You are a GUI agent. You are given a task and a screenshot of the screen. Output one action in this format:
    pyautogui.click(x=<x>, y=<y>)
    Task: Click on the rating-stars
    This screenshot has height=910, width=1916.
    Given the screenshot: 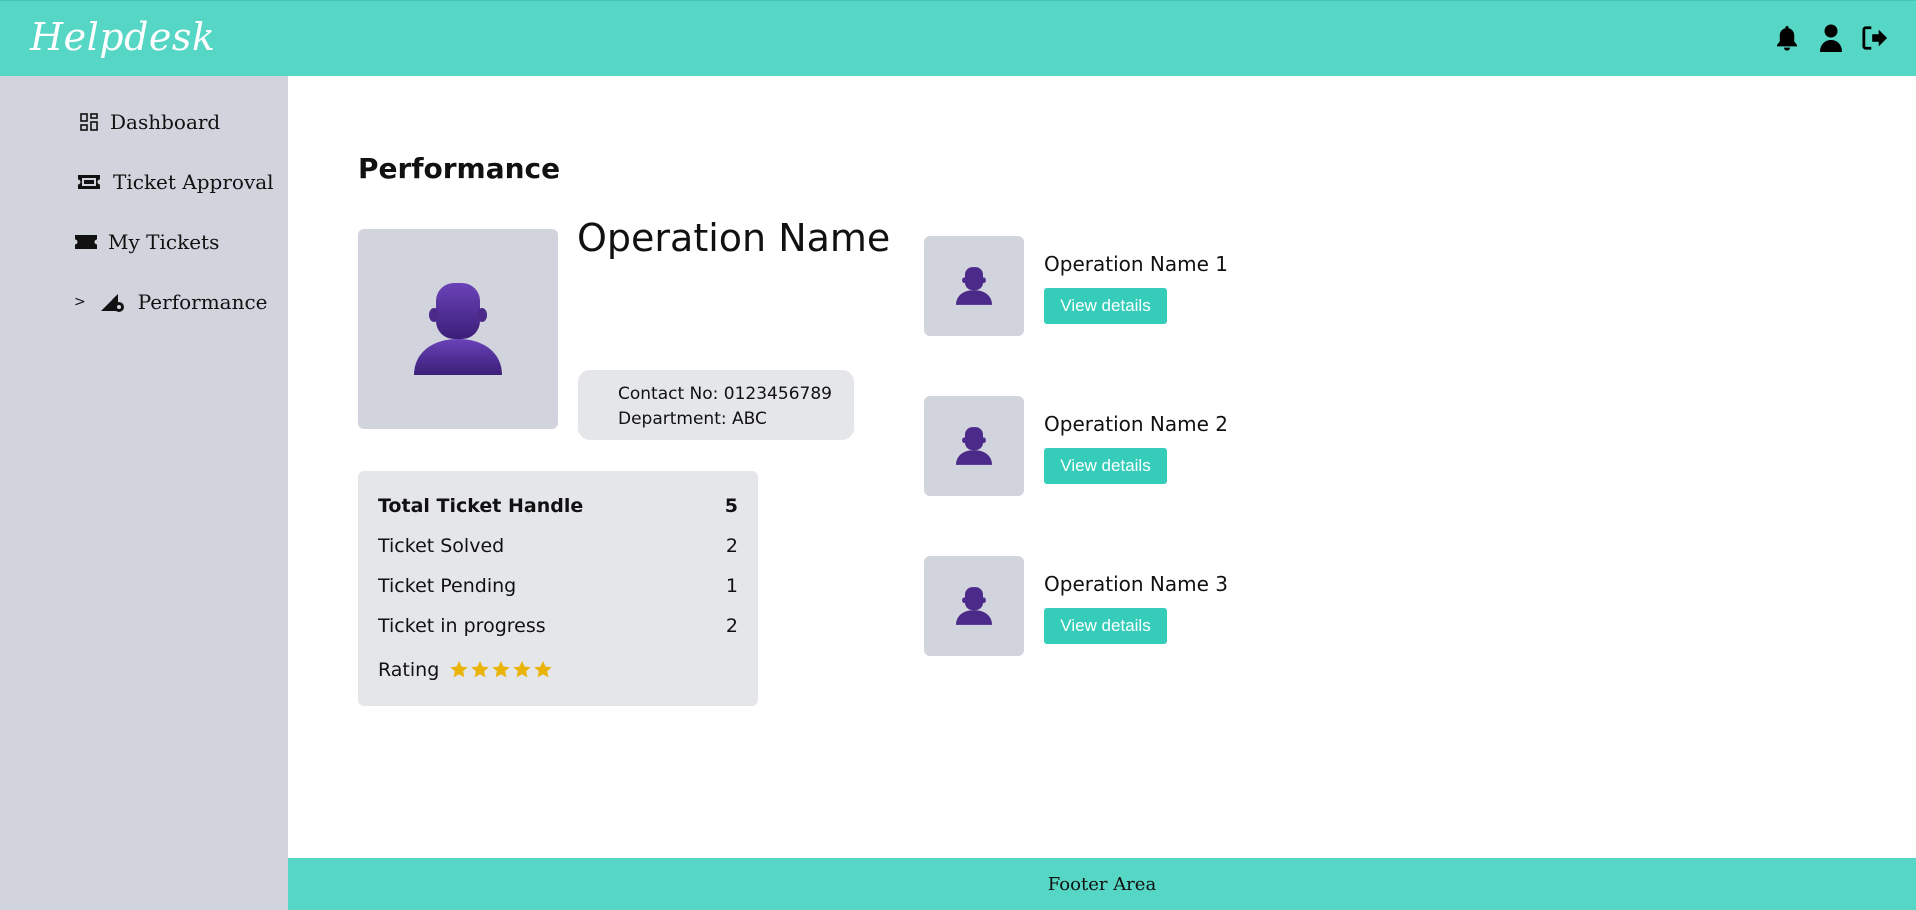 What is the action you would take?
    pyautogui.click(x=501, y=670)
    